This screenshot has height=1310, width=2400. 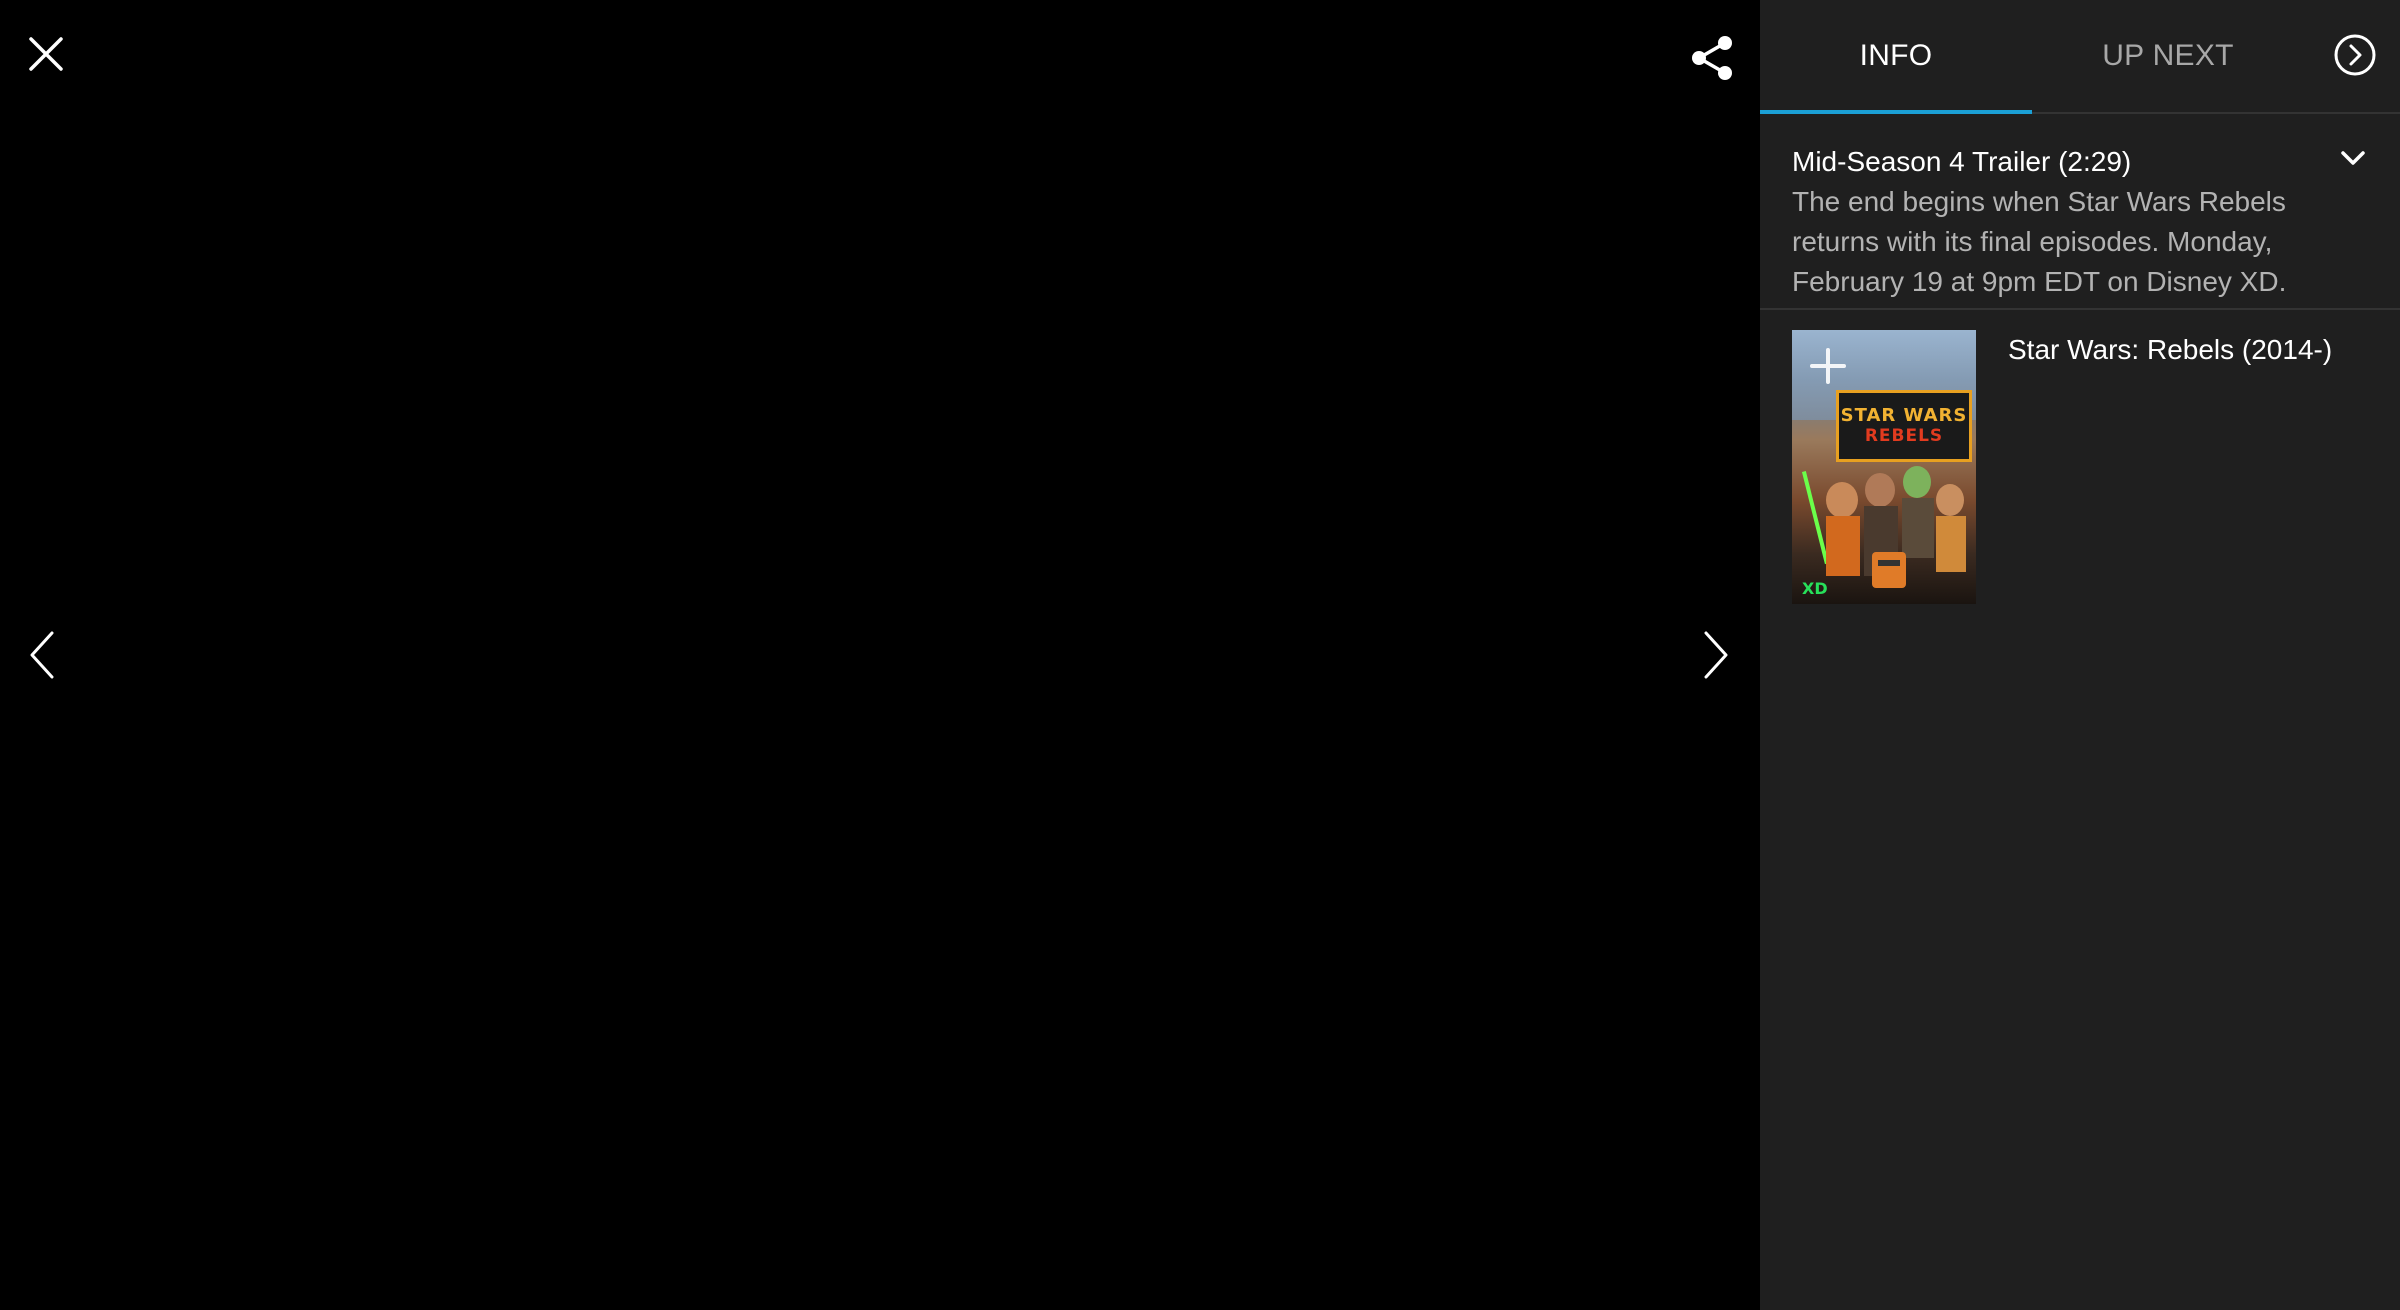 What do you see at coordinates (2353, 158) in the screenshot?
I see `chevron-down-icon` at bounding box center [2353, 158].